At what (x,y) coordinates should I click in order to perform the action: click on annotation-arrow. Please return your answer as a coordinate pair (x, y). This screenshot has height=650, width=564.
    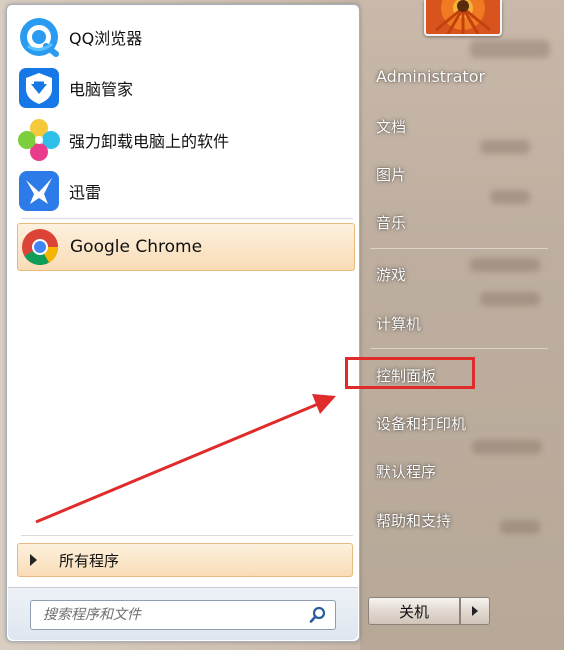
    Looking at the image, I should click on (185, 459).